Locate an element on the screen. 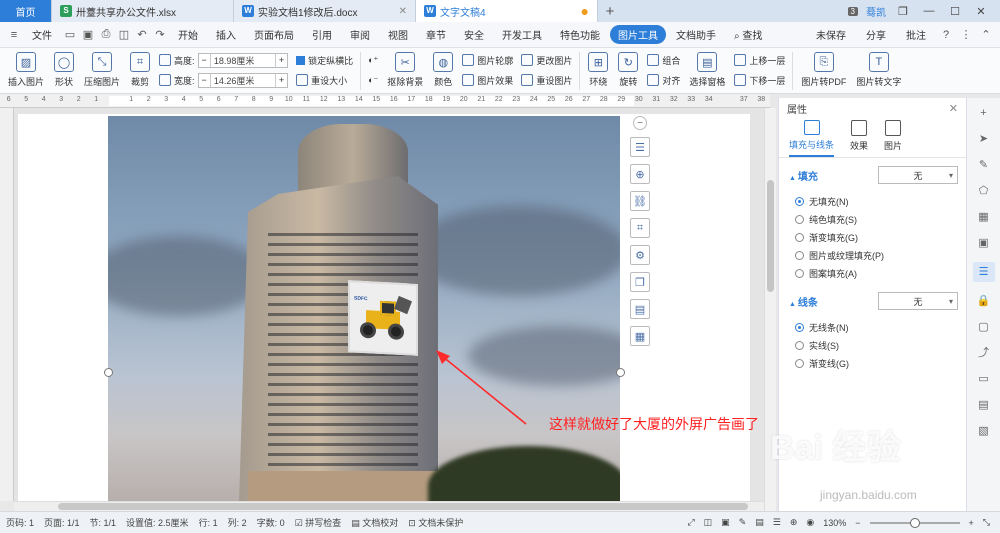 The height and width of the screenshot is (533, 1000). restore-icon: ❐ is located at coordinates (903, 11).